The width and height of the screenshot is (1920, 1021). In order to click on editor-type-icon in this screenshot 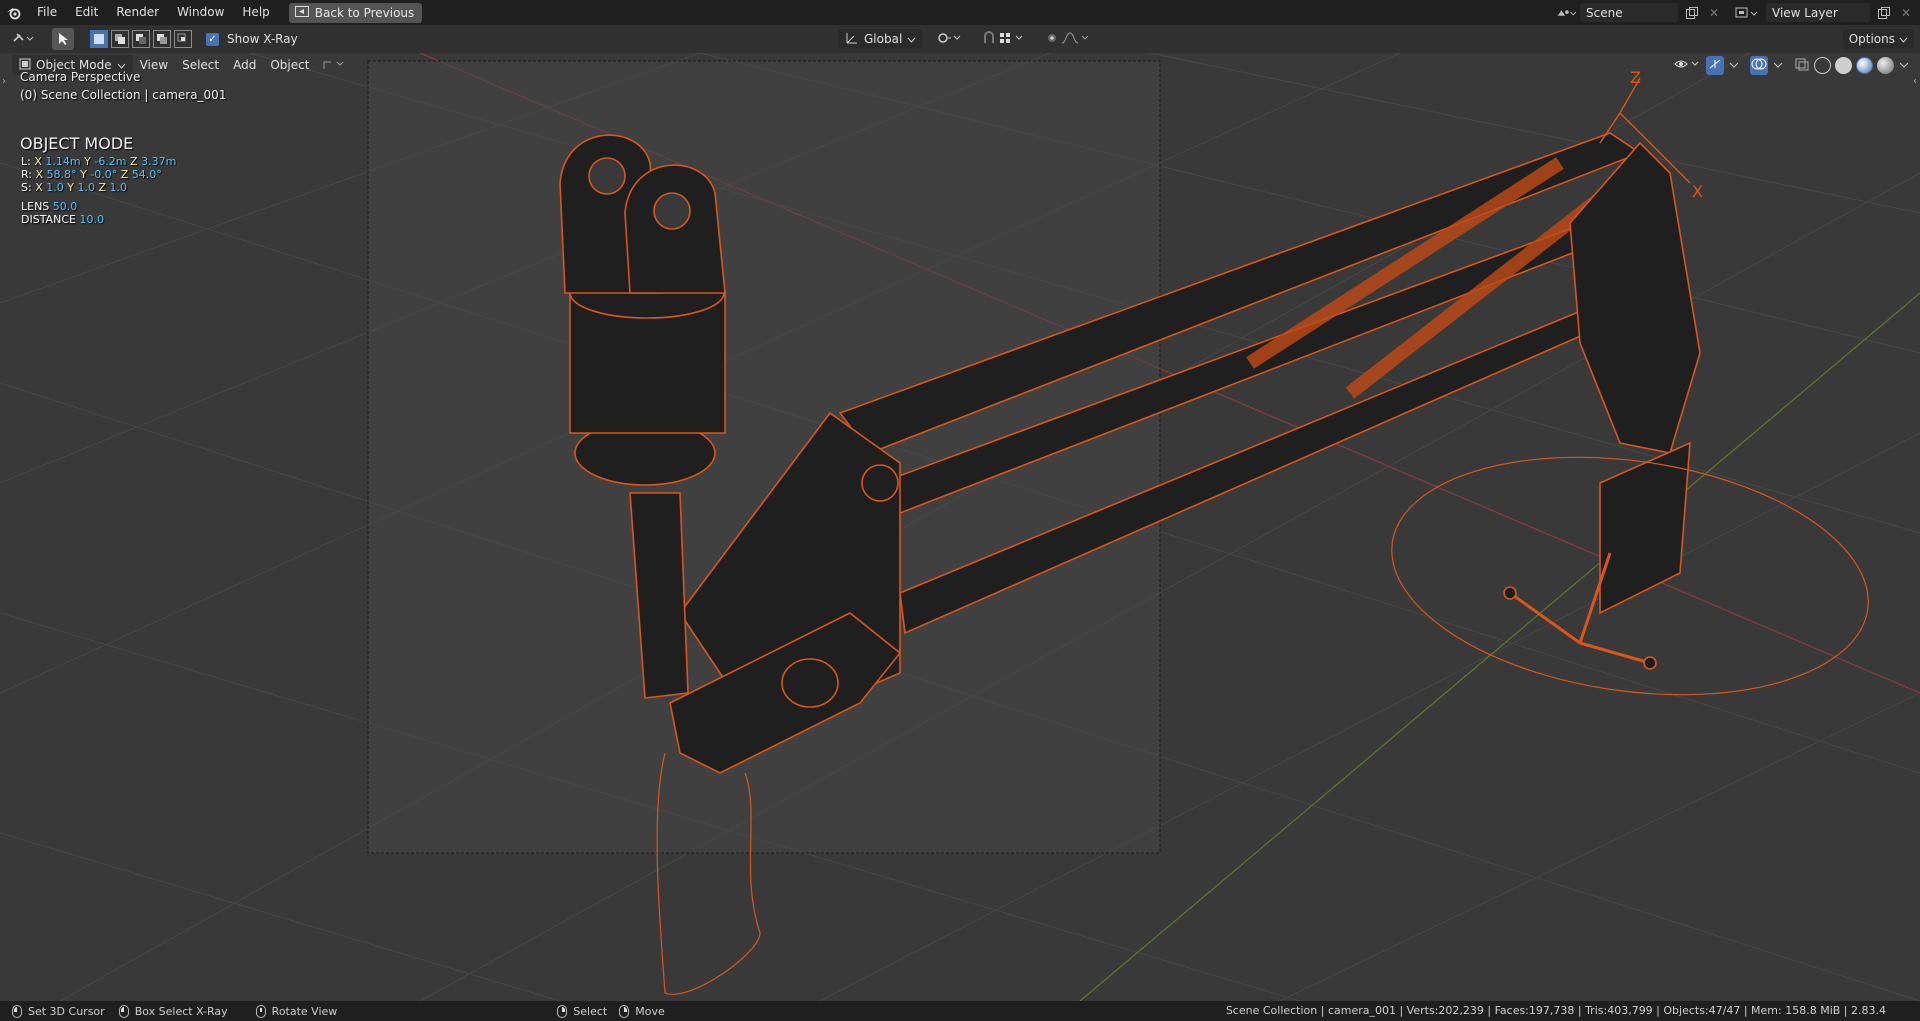, I will do `click(25, 39)`.